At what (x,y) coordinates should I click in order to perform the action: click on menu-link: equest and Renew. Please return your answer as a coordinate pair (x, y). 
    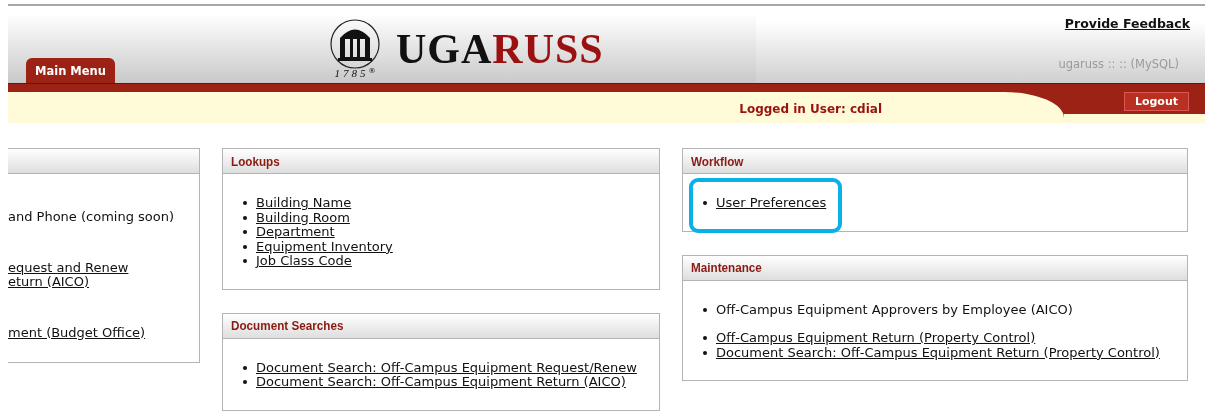
    Looking at the image, I should click on (68, 267).